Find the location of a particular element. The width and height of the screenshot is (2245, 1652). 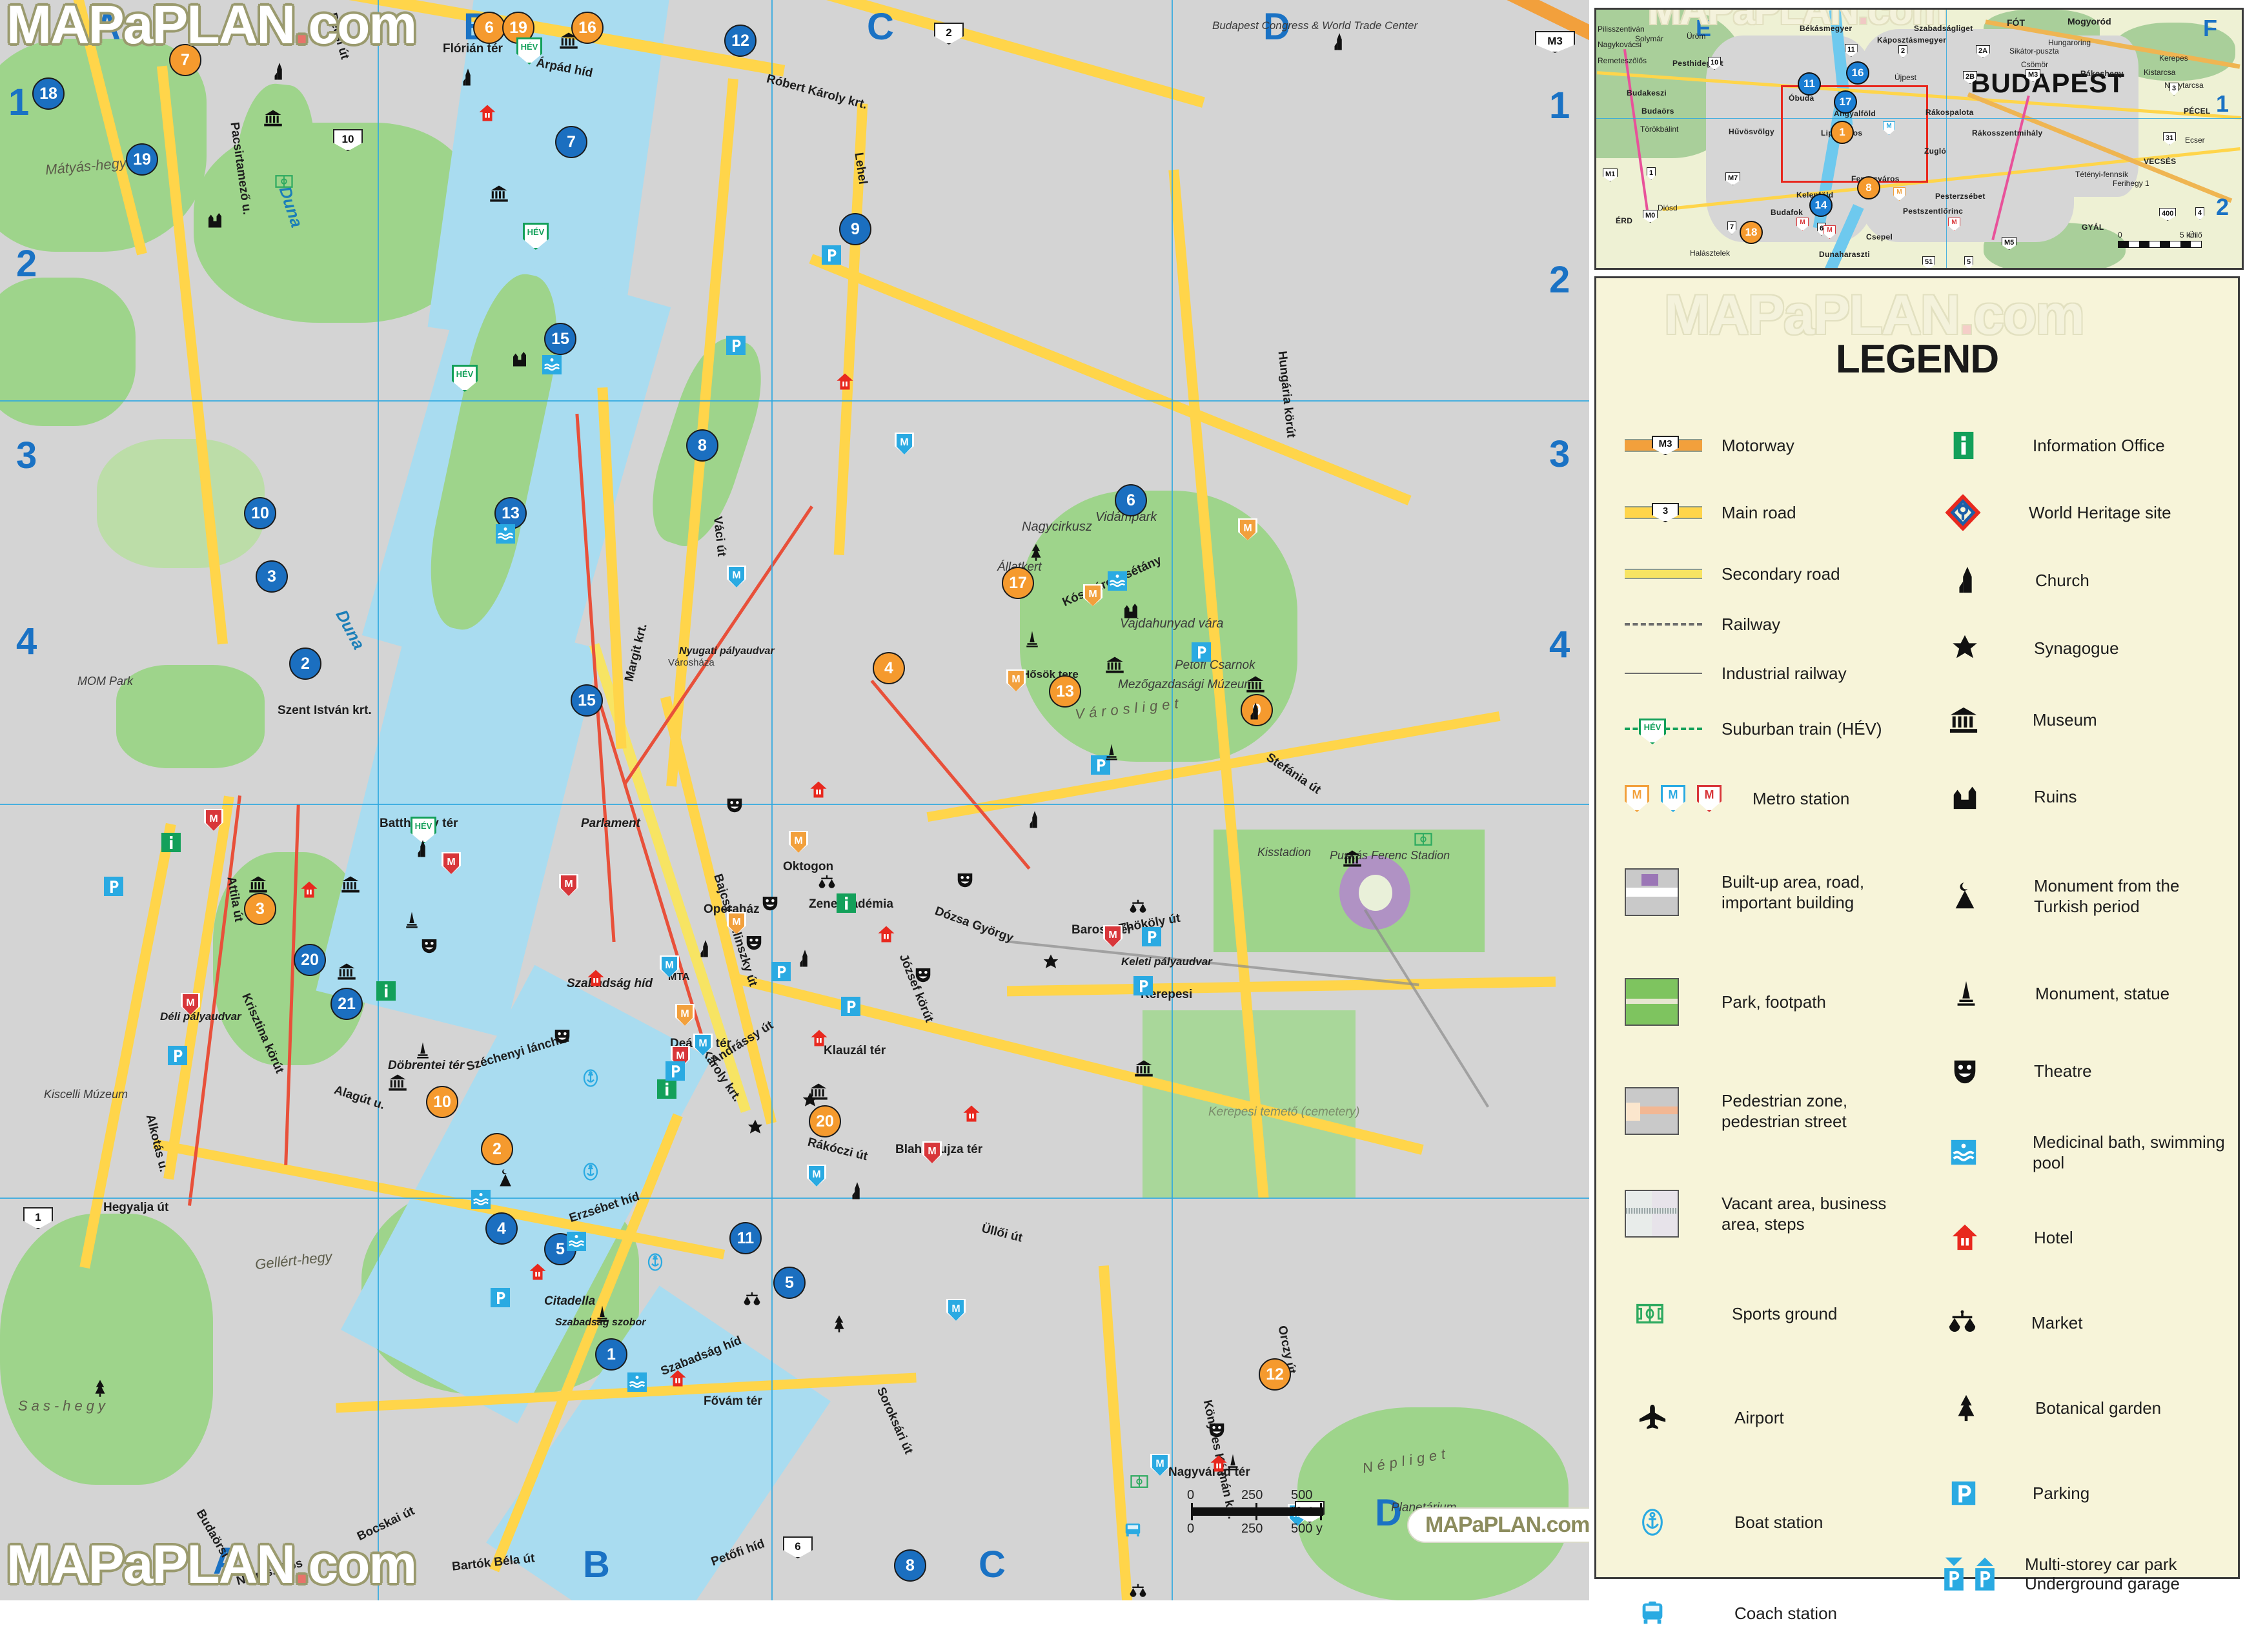

attraction-marker-15: 15 is located at coordinates (560, 339).